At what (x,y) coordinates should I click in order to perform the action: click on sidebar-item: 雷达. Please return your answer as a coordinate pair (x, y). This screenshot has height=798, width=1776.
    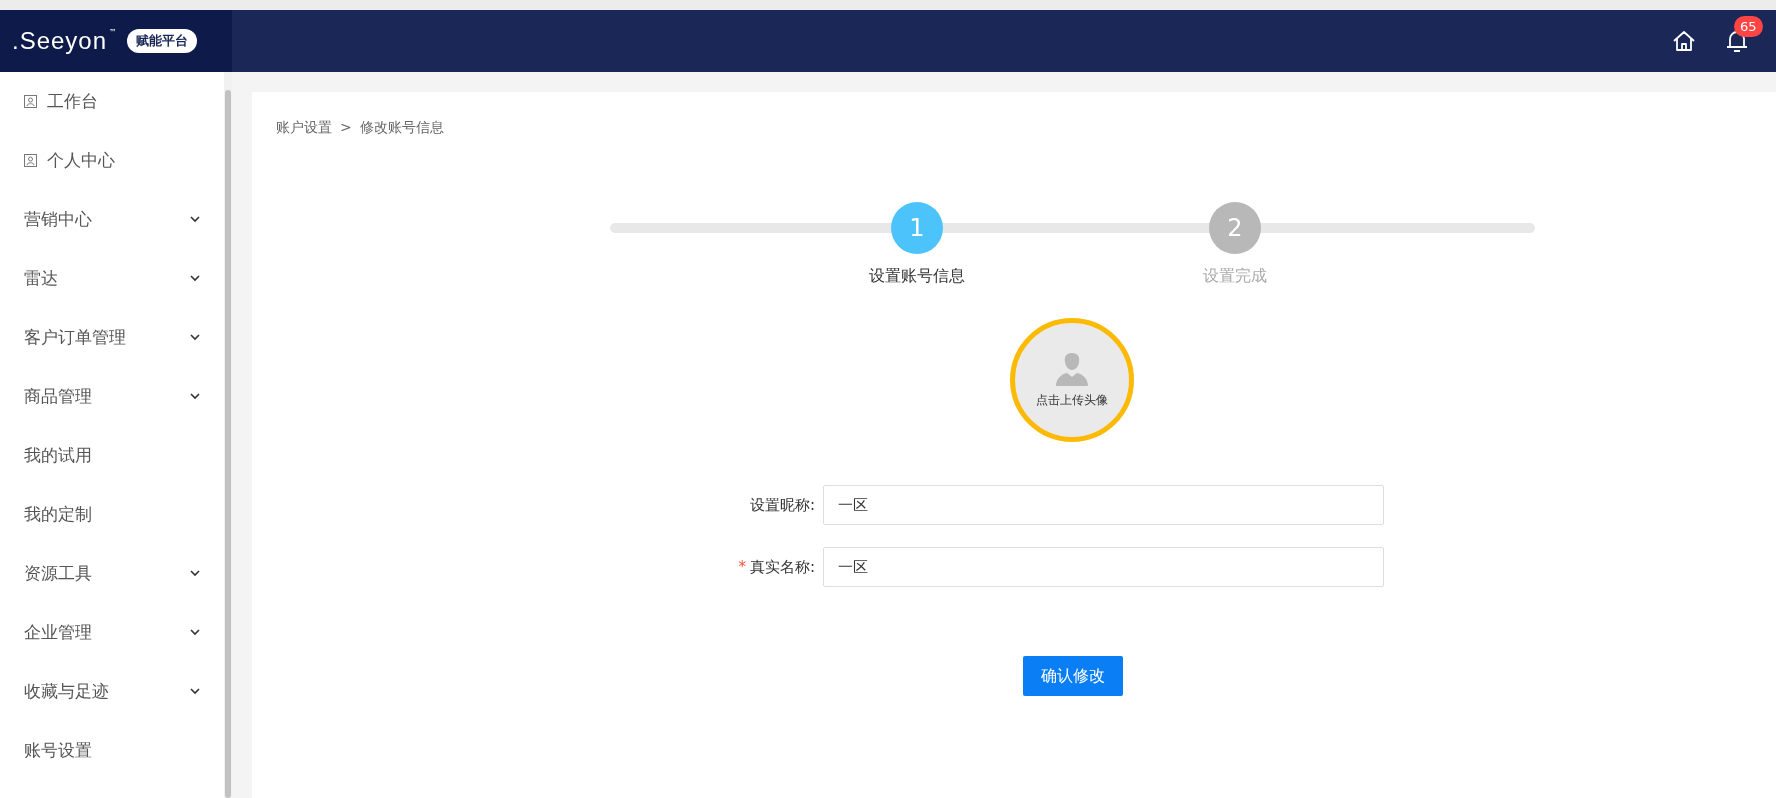
    Looking at the image, I should click on (112, 278).